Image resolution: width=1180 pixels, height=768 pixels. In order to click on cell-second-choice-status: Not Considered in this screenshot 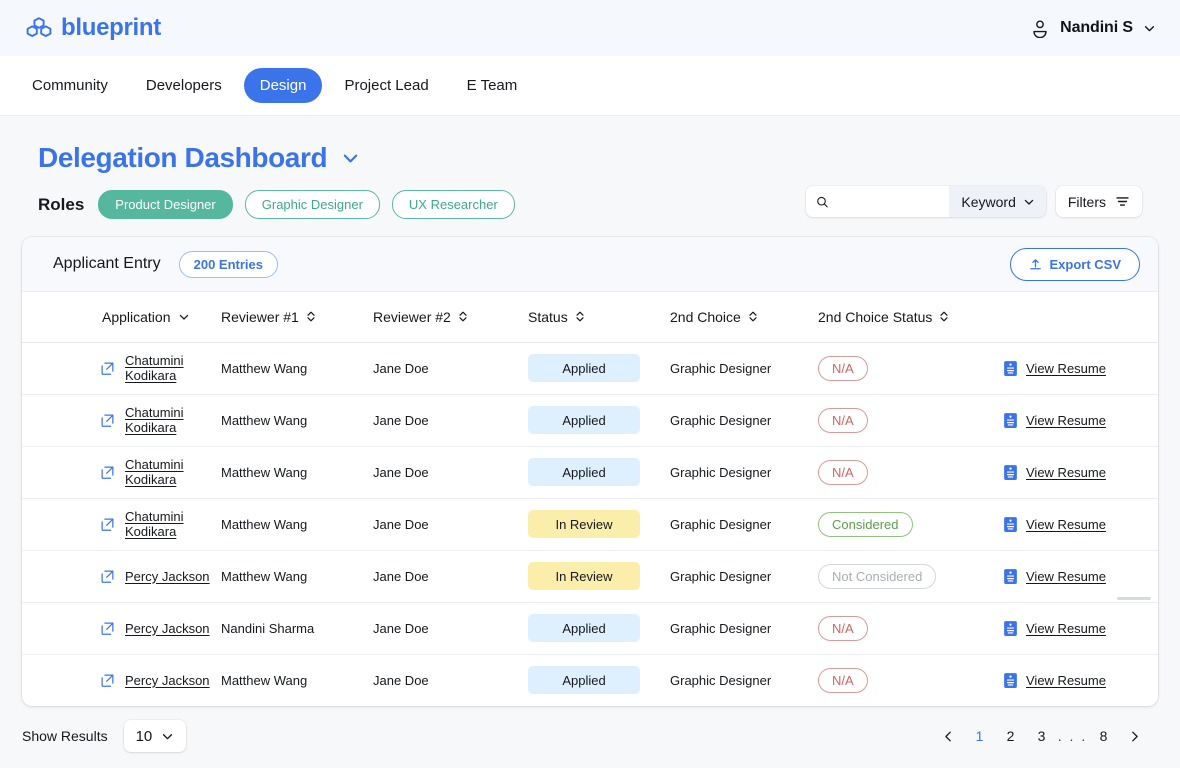, I will do `click(910, 576)`.